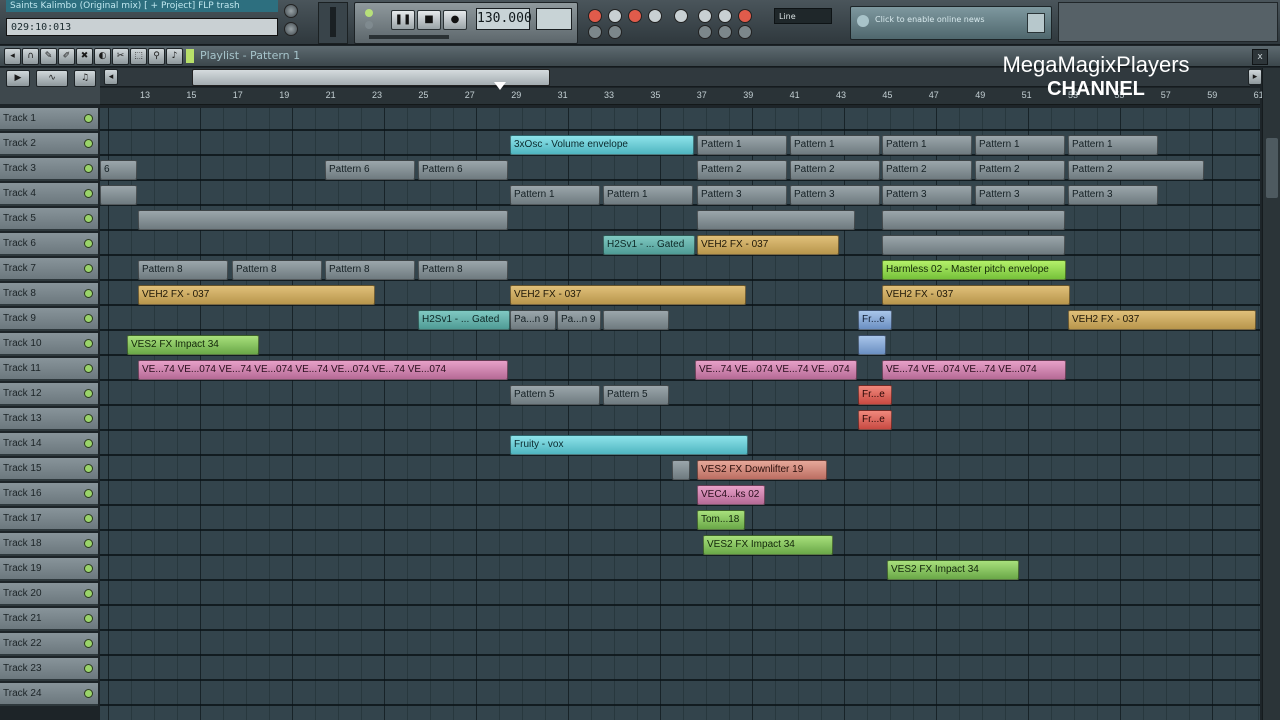  What do you see at coordinates (776, 370) in the screenshot?
I see `playlist-clip: VE...74 VE...074 VE...74 VE...074` at bounding box center [776, 370].